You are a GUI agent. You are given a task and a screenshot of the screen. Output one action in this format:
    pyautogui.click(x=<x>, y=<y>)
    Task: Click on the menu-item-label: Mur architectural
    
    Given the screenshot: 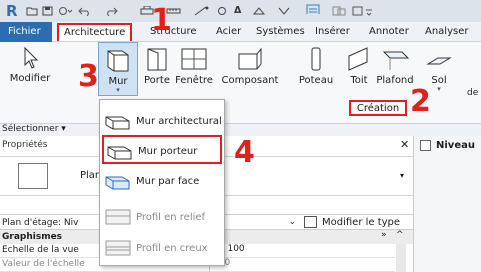 What is the action you would take?
    pyautogui.click(x=179, y=121)
    